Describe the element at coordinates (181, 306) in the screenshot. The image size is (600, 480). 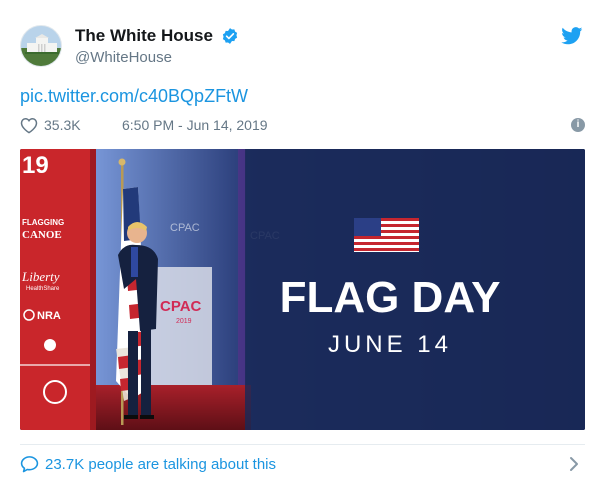
I see `cpac-logo-text: CPAC` at that location.